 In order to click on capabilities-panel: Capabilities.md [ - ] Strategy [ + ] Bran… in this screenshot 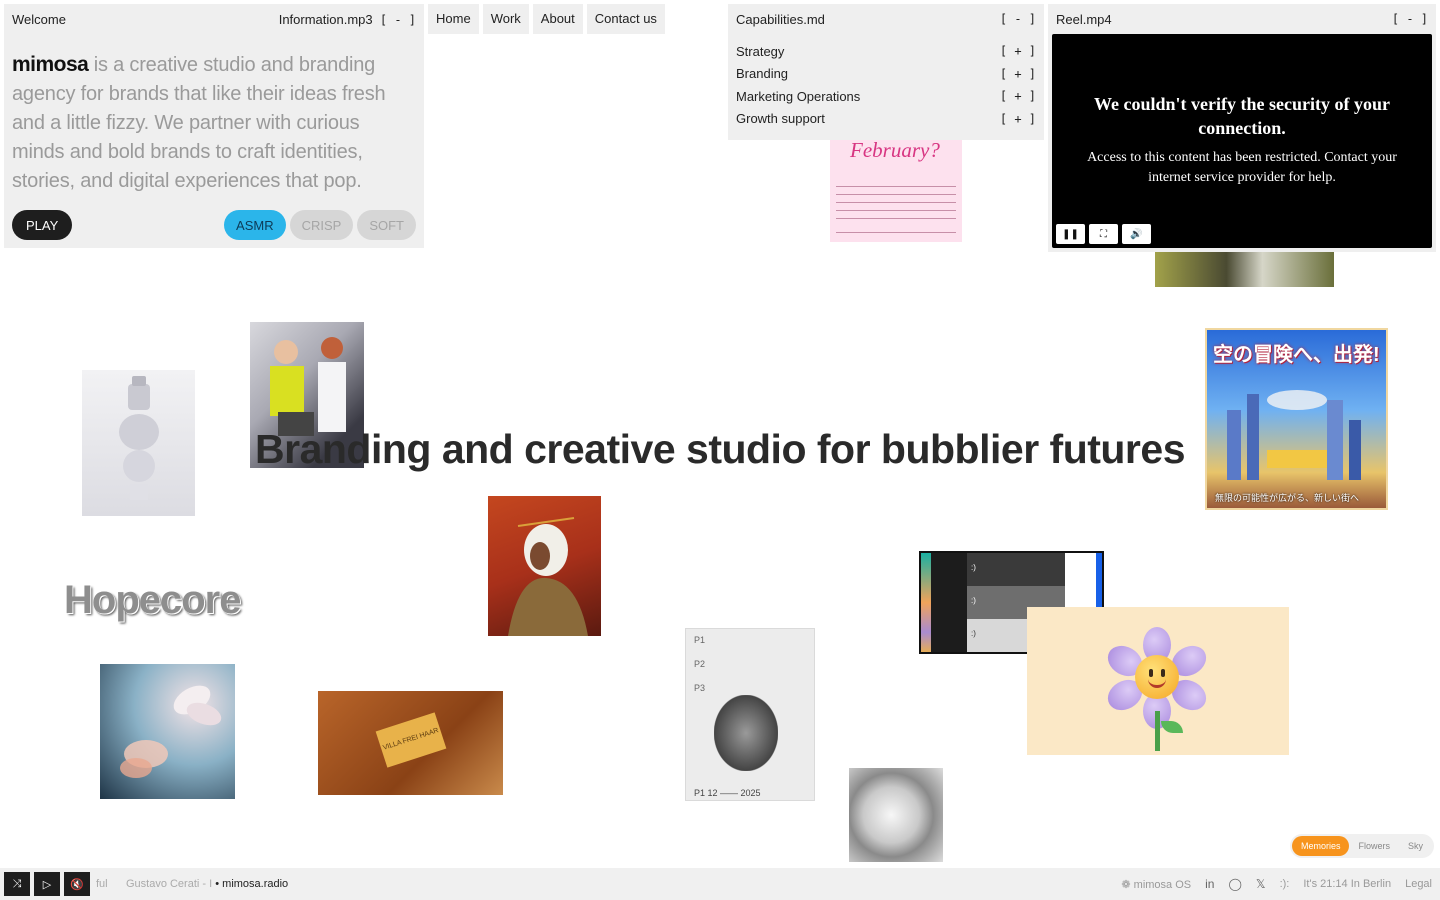, I will do `click(886, 72)`.